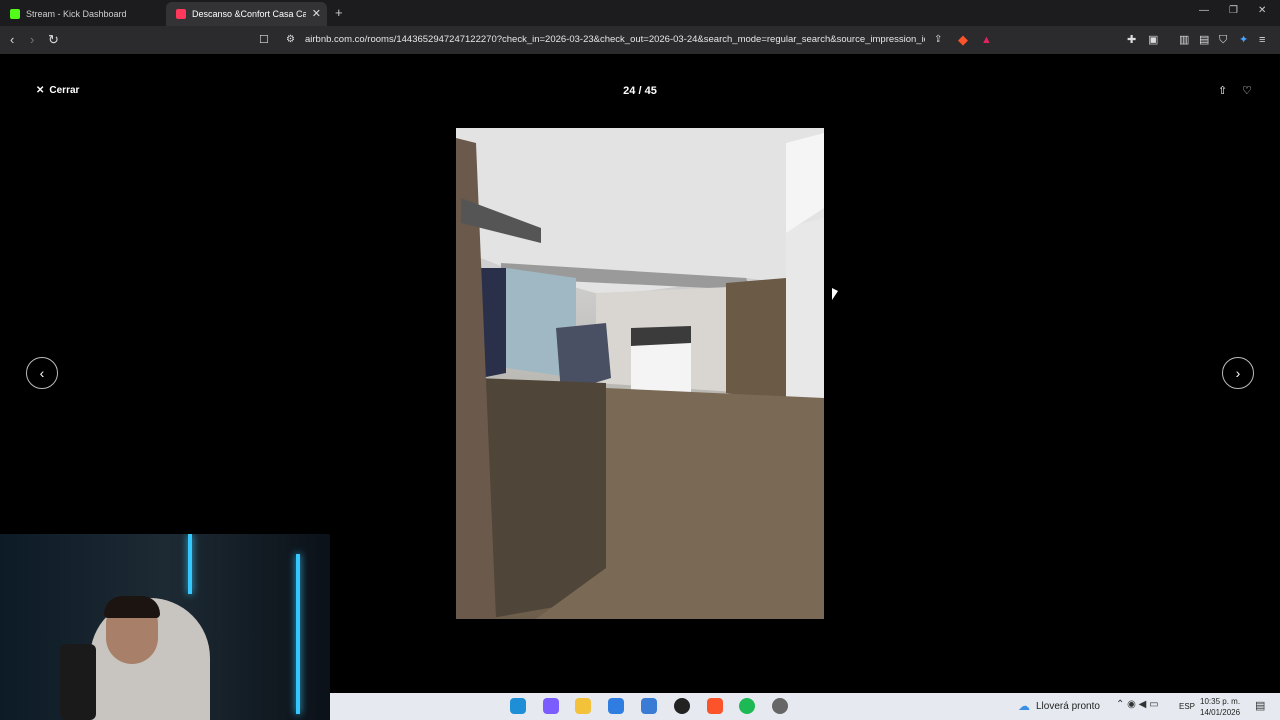  I want to click on microphone, so click(78, 682).